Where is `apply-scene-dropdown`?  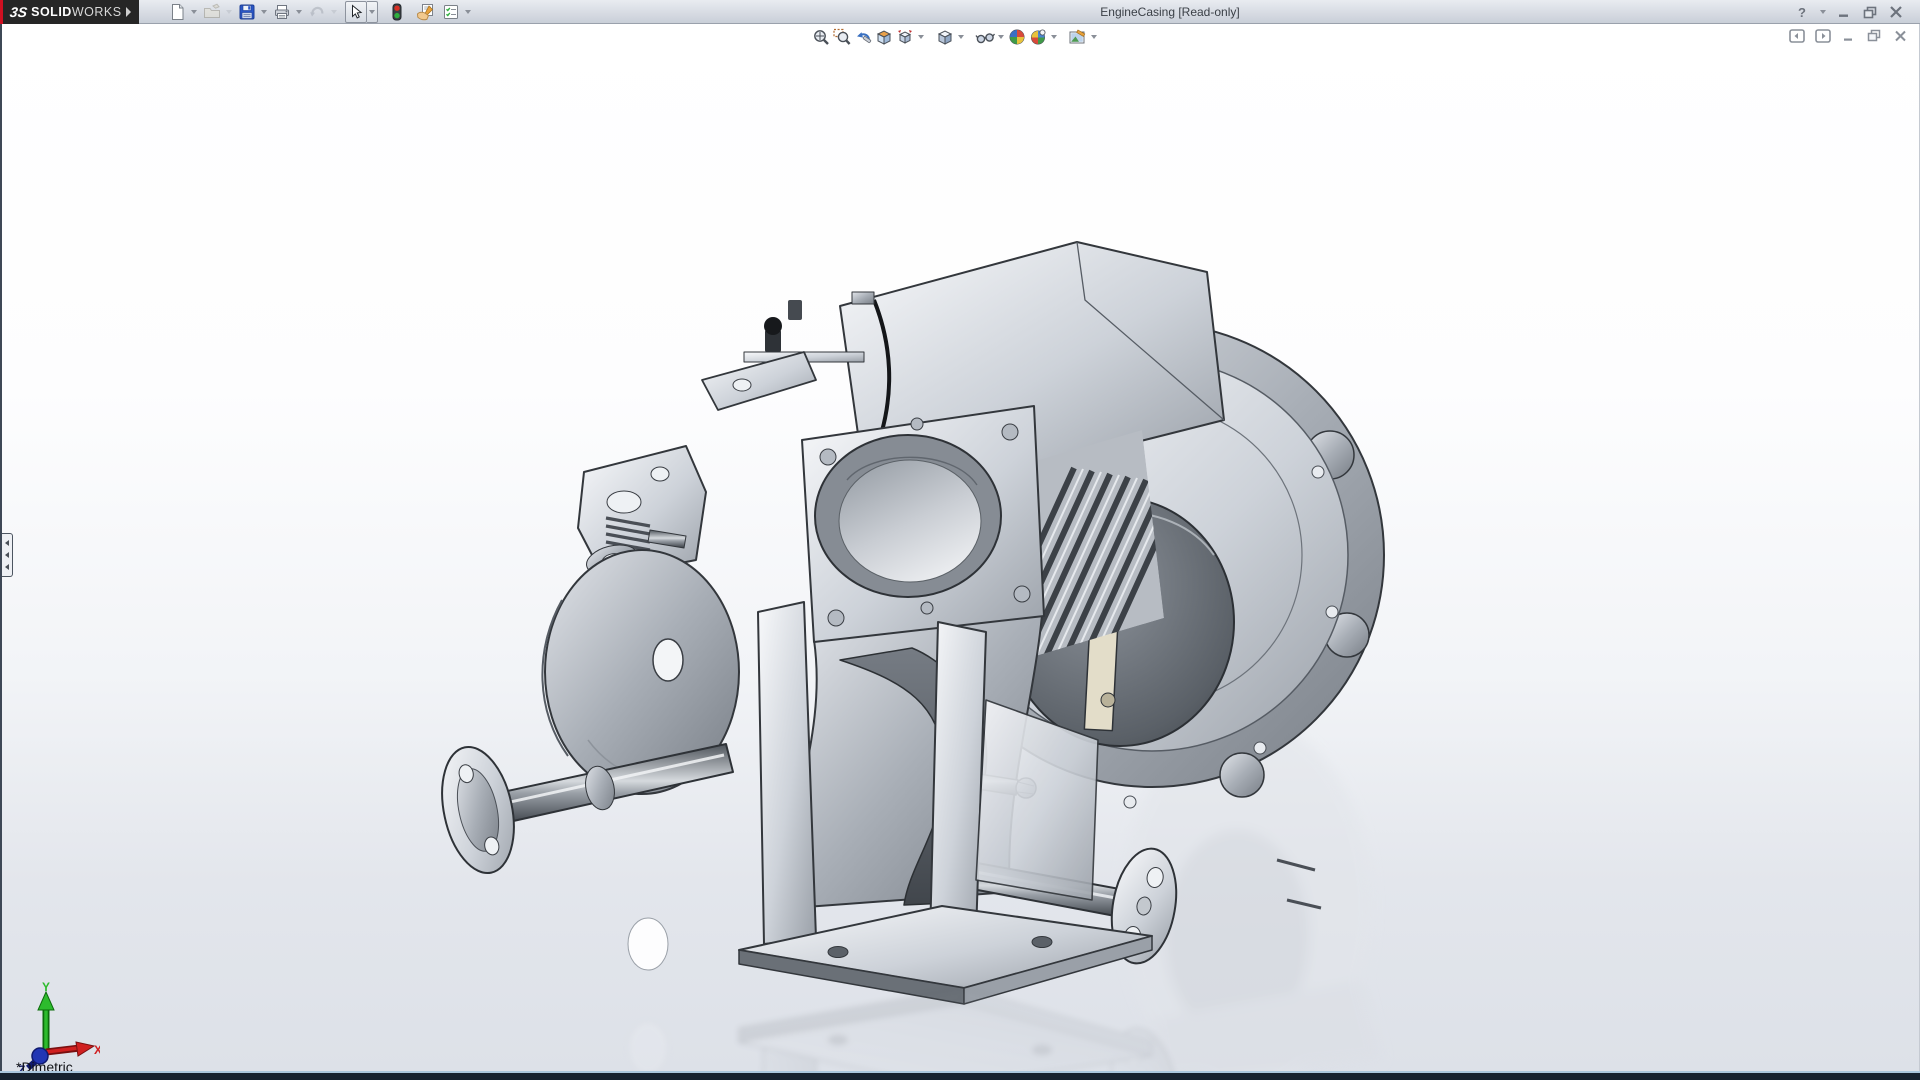 apply-scene-dropdown is located at coordinates (1053, 37).